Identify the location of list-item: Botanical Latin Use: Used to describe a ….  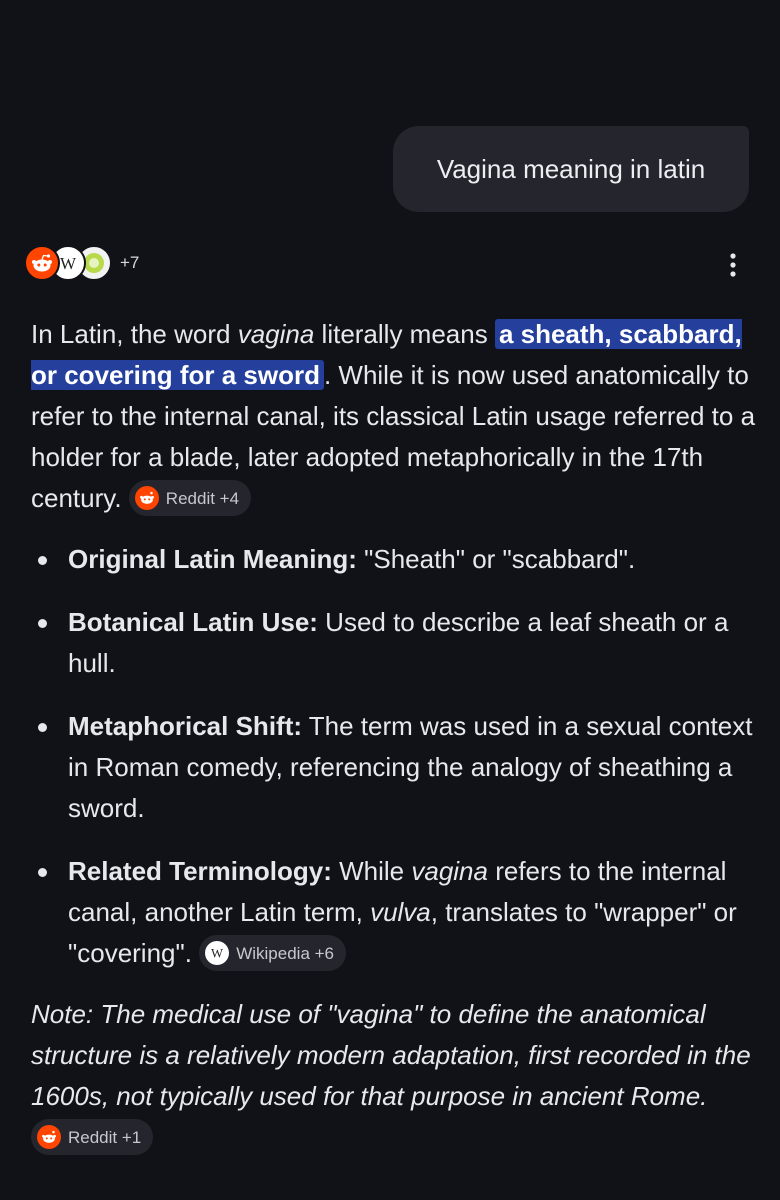
(393, 643).